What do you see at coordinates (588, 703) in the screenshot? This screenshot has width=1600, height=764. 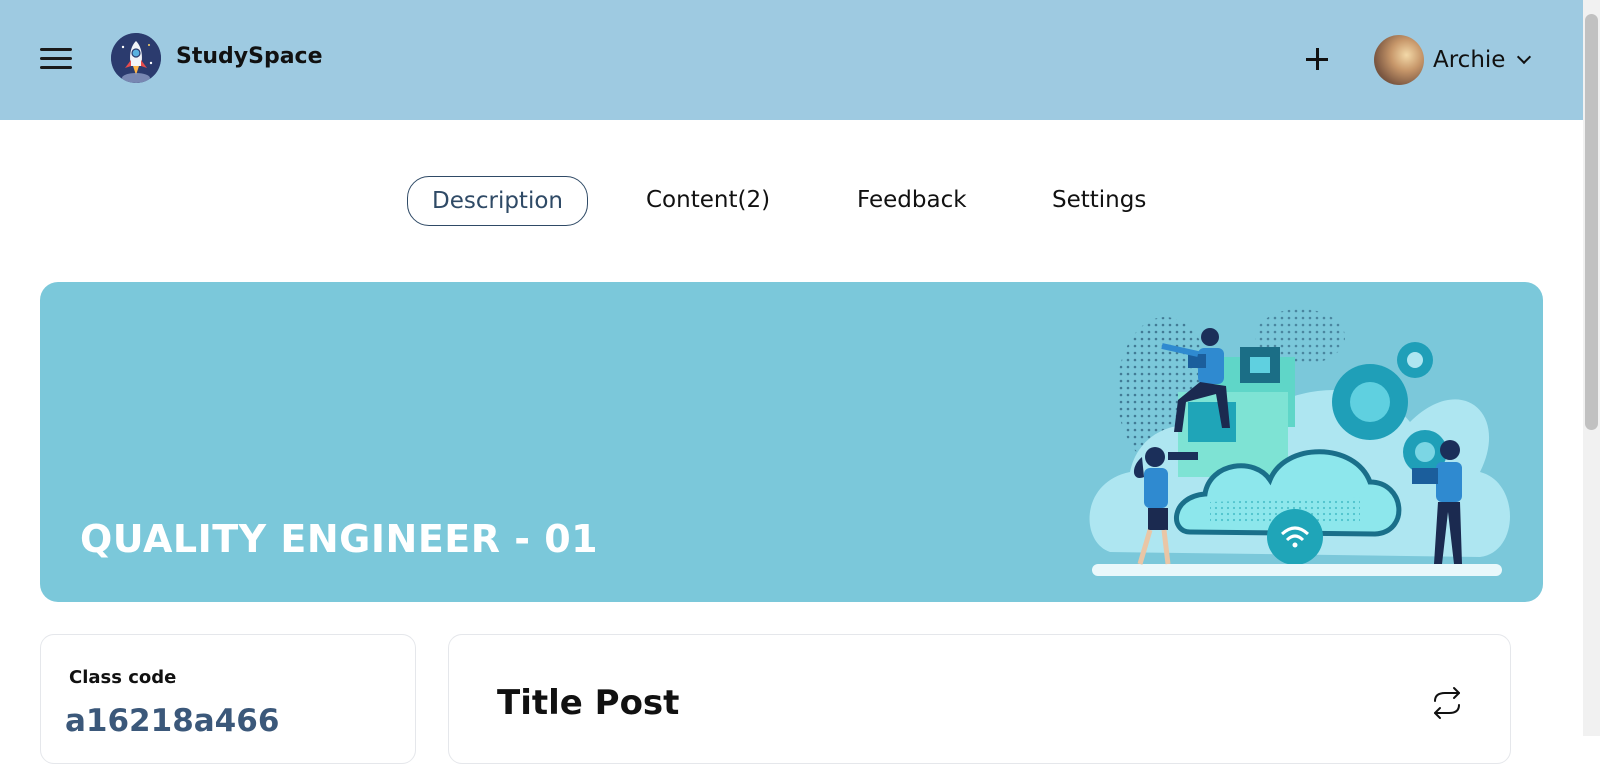 I see `post-title: Title Post` at bounding box center [588, 703].